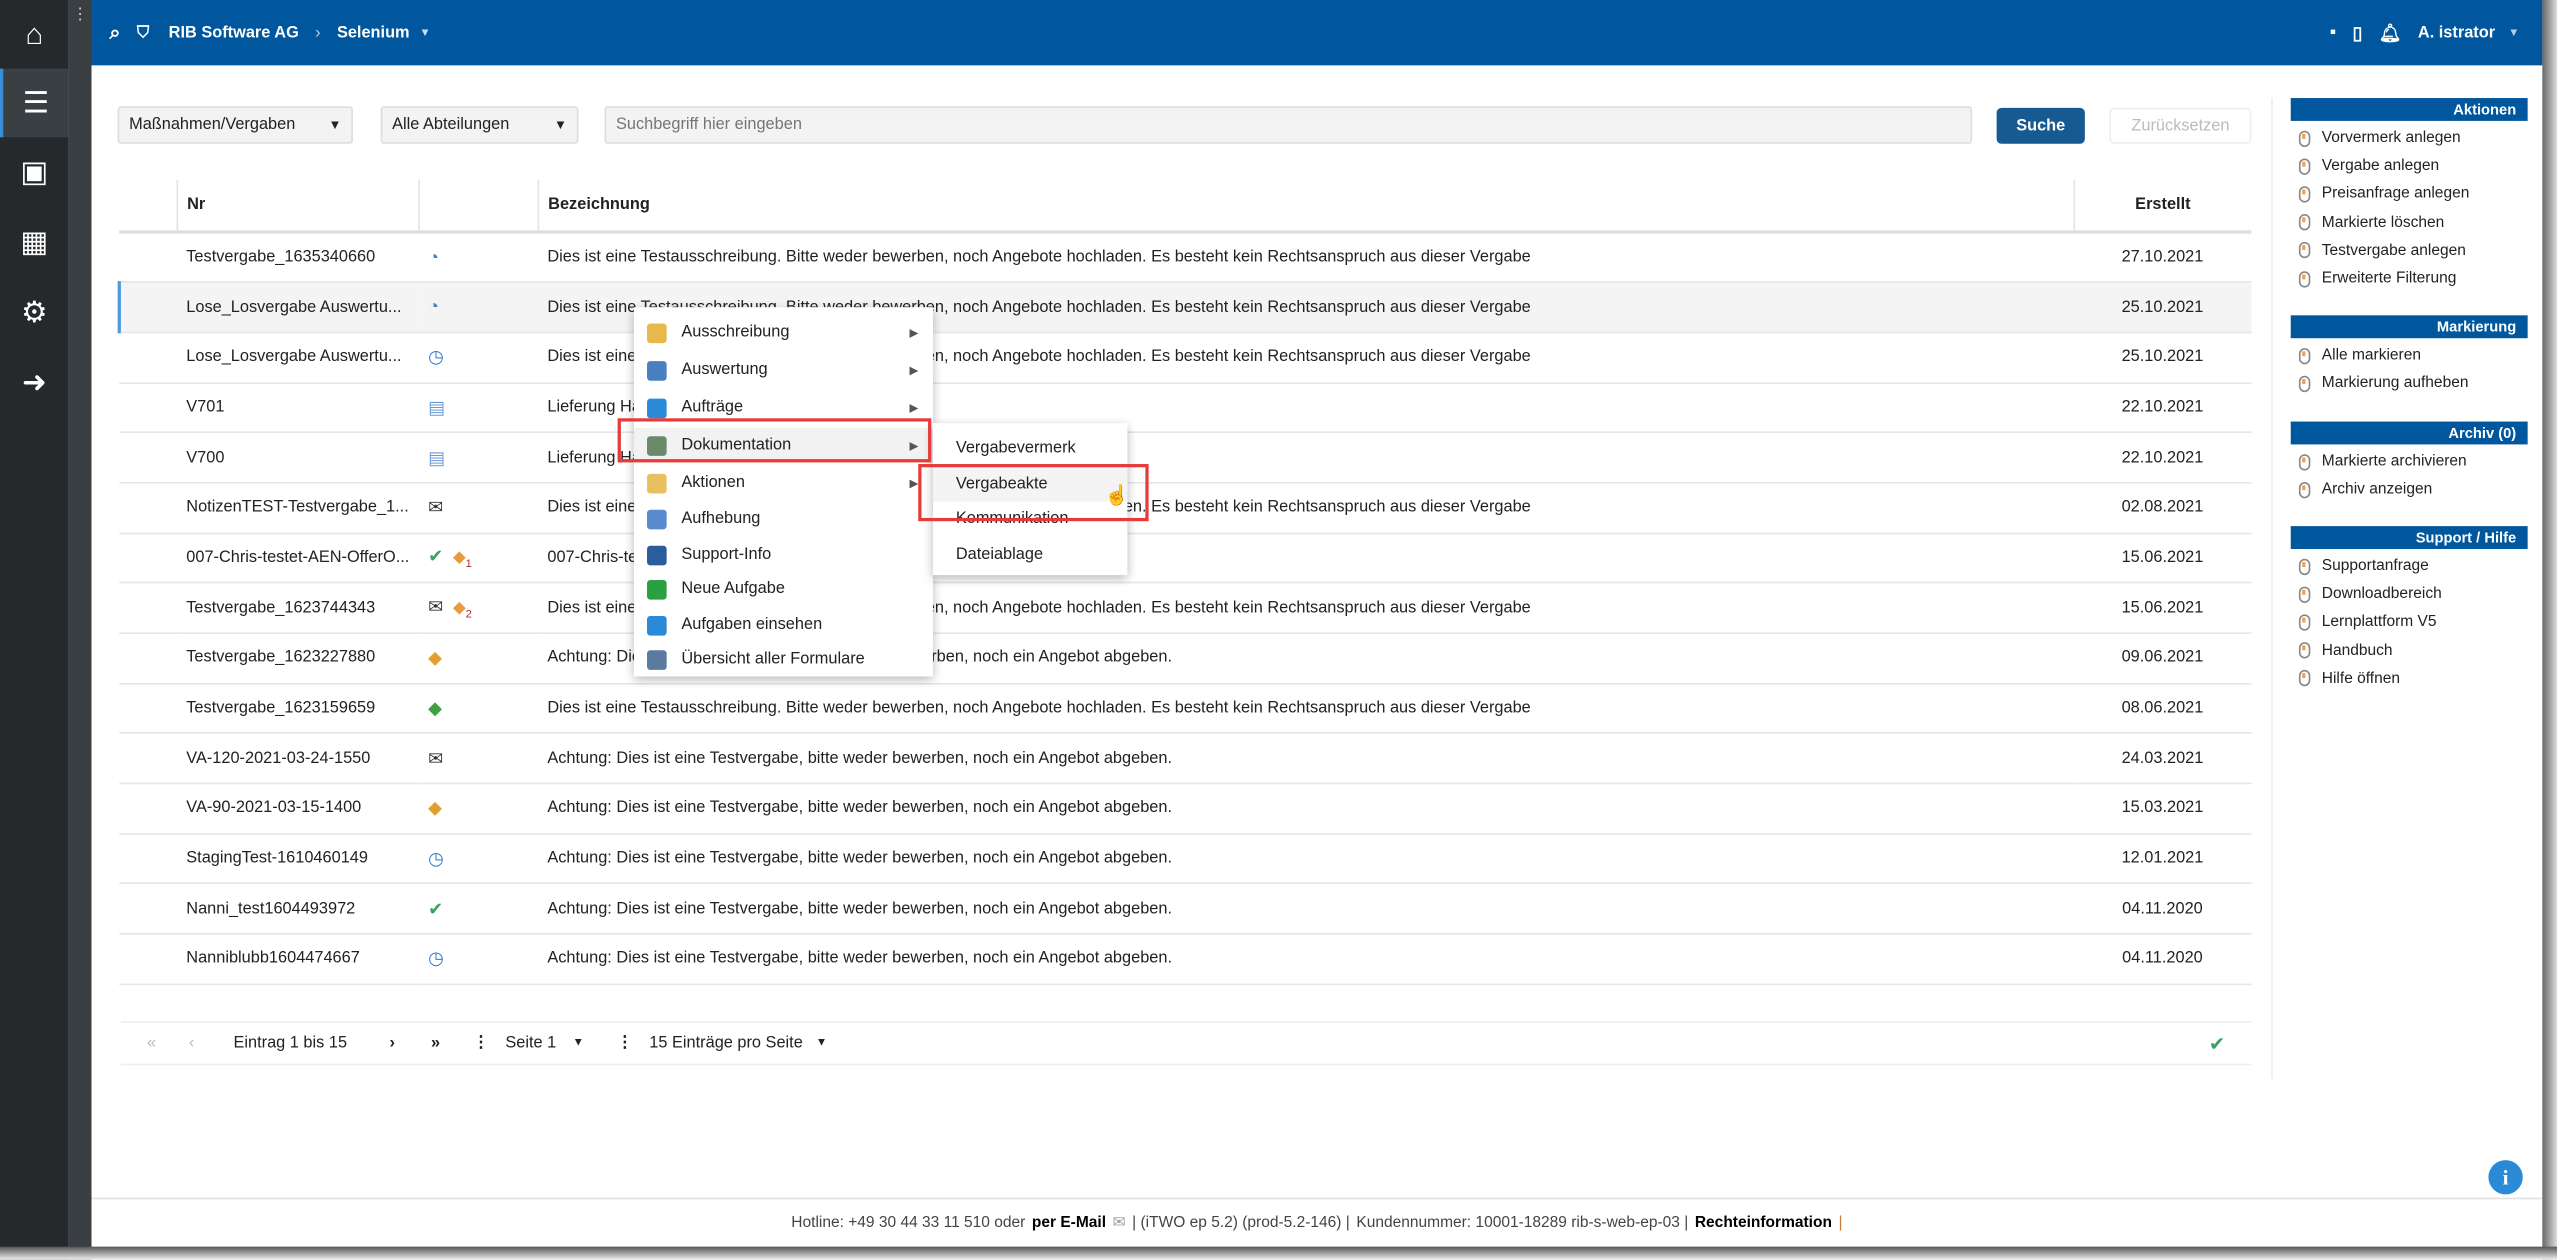  I want to click on calendar-icon: ▦, so click(34, 242).